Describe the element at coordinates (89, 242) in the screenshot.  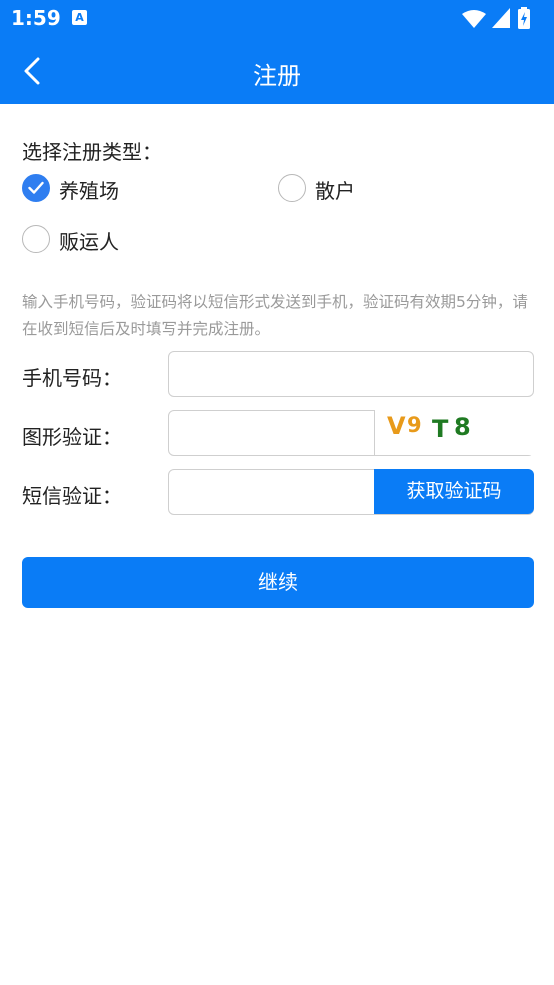
I see `radio-label-trader: 贩运人` at that location.